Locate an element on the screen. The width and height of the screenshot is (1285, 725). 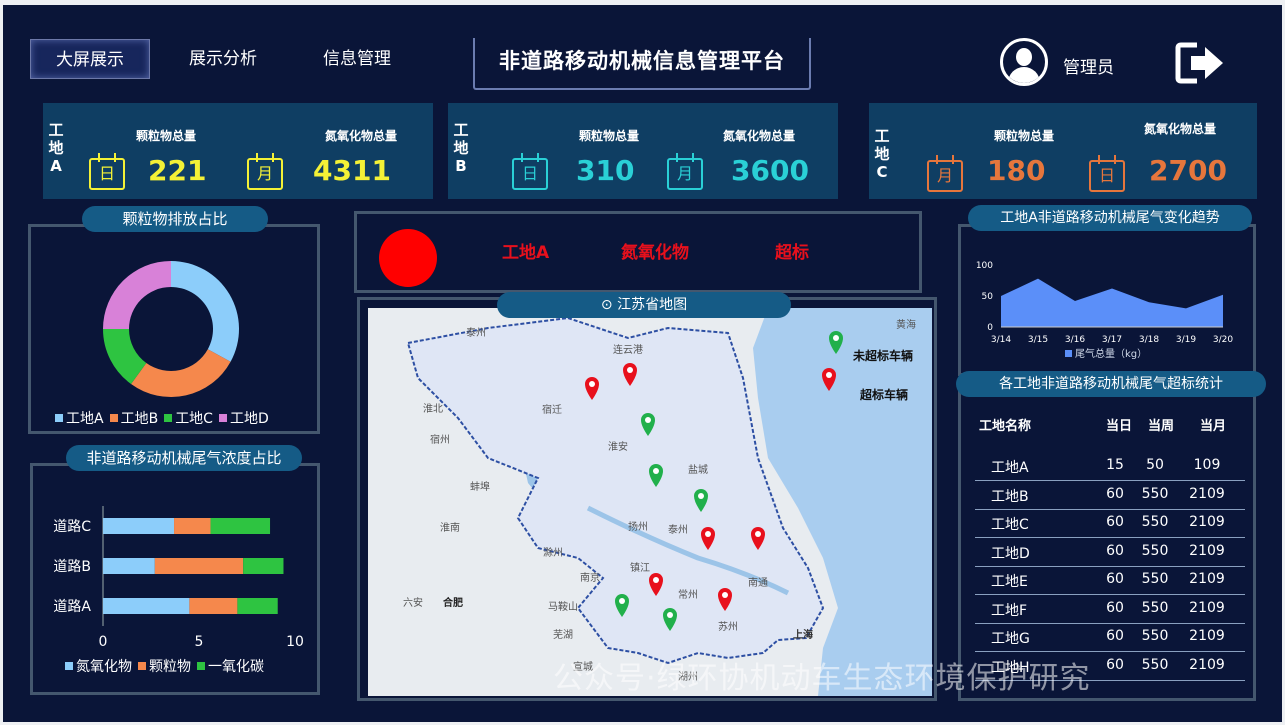
bar-道路B-颗粒物 is located at coordinates (199, 566).